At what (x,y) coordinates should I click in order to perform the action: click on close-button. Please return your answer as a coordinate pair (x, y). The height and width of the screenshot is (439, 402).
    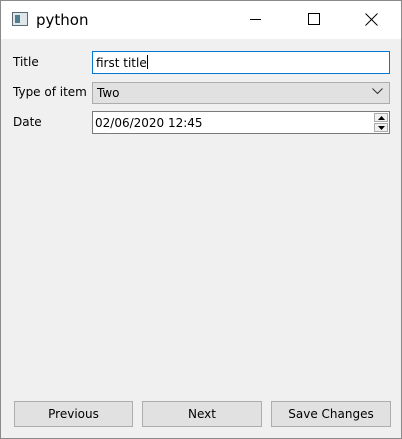
    Looking at the image, I should click on (372, 20).